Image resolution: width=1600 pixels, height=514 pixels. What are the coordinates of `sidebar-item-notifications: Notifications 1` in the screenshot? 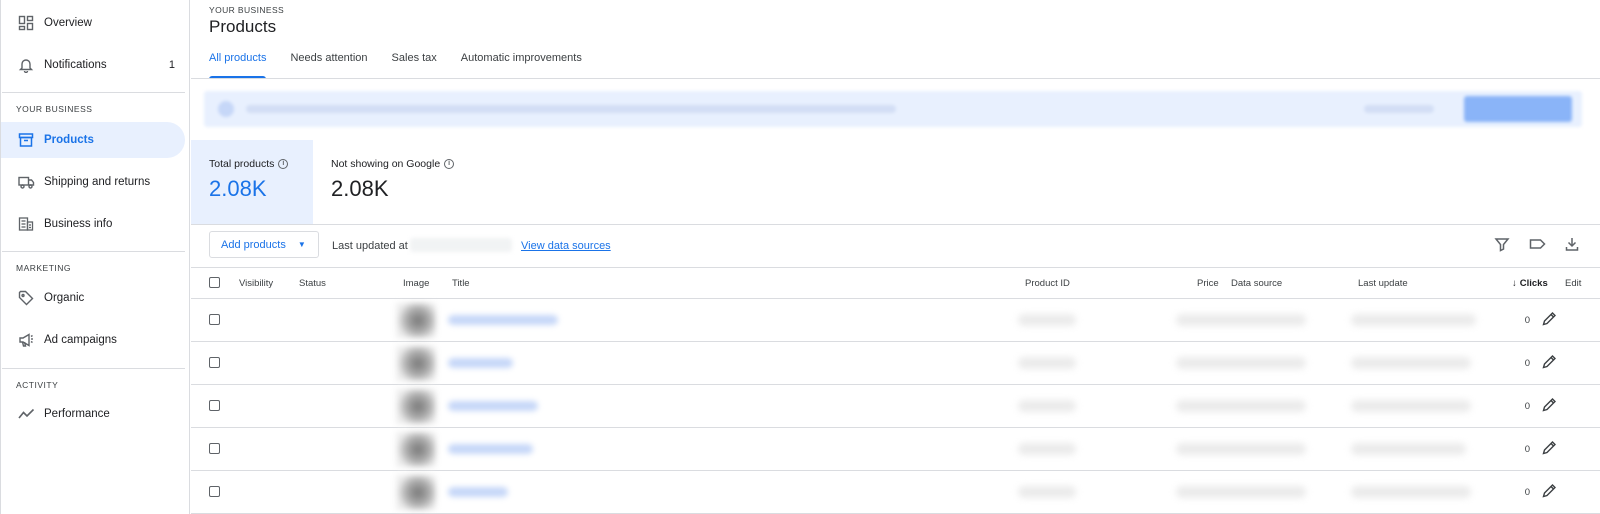 It's located at (93, 65).